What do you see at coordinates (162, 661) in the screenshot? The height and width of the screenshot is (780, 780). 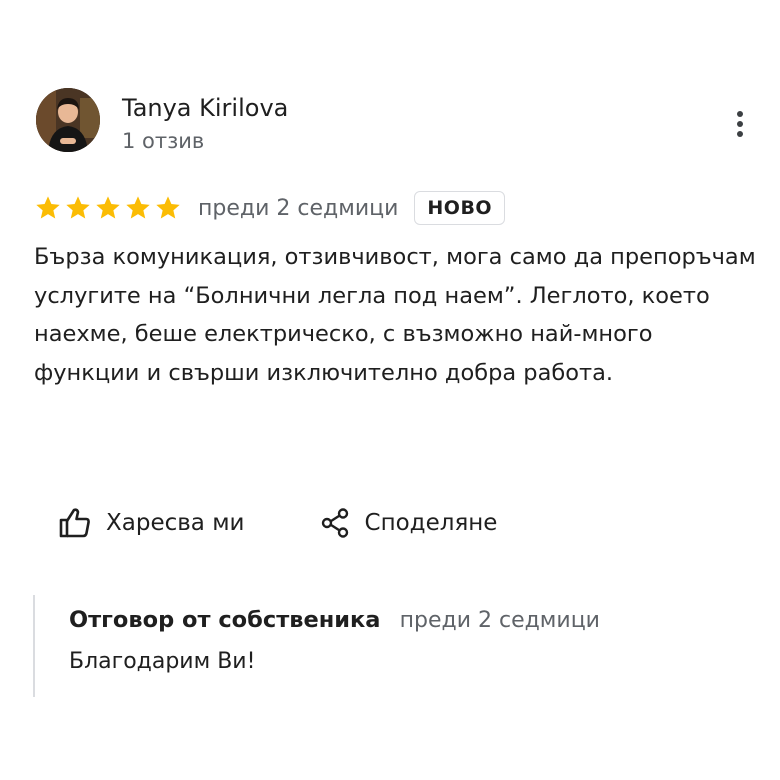 I see `owner-reply-text: Благодарим Ви!` at bounding box center [162, 661].